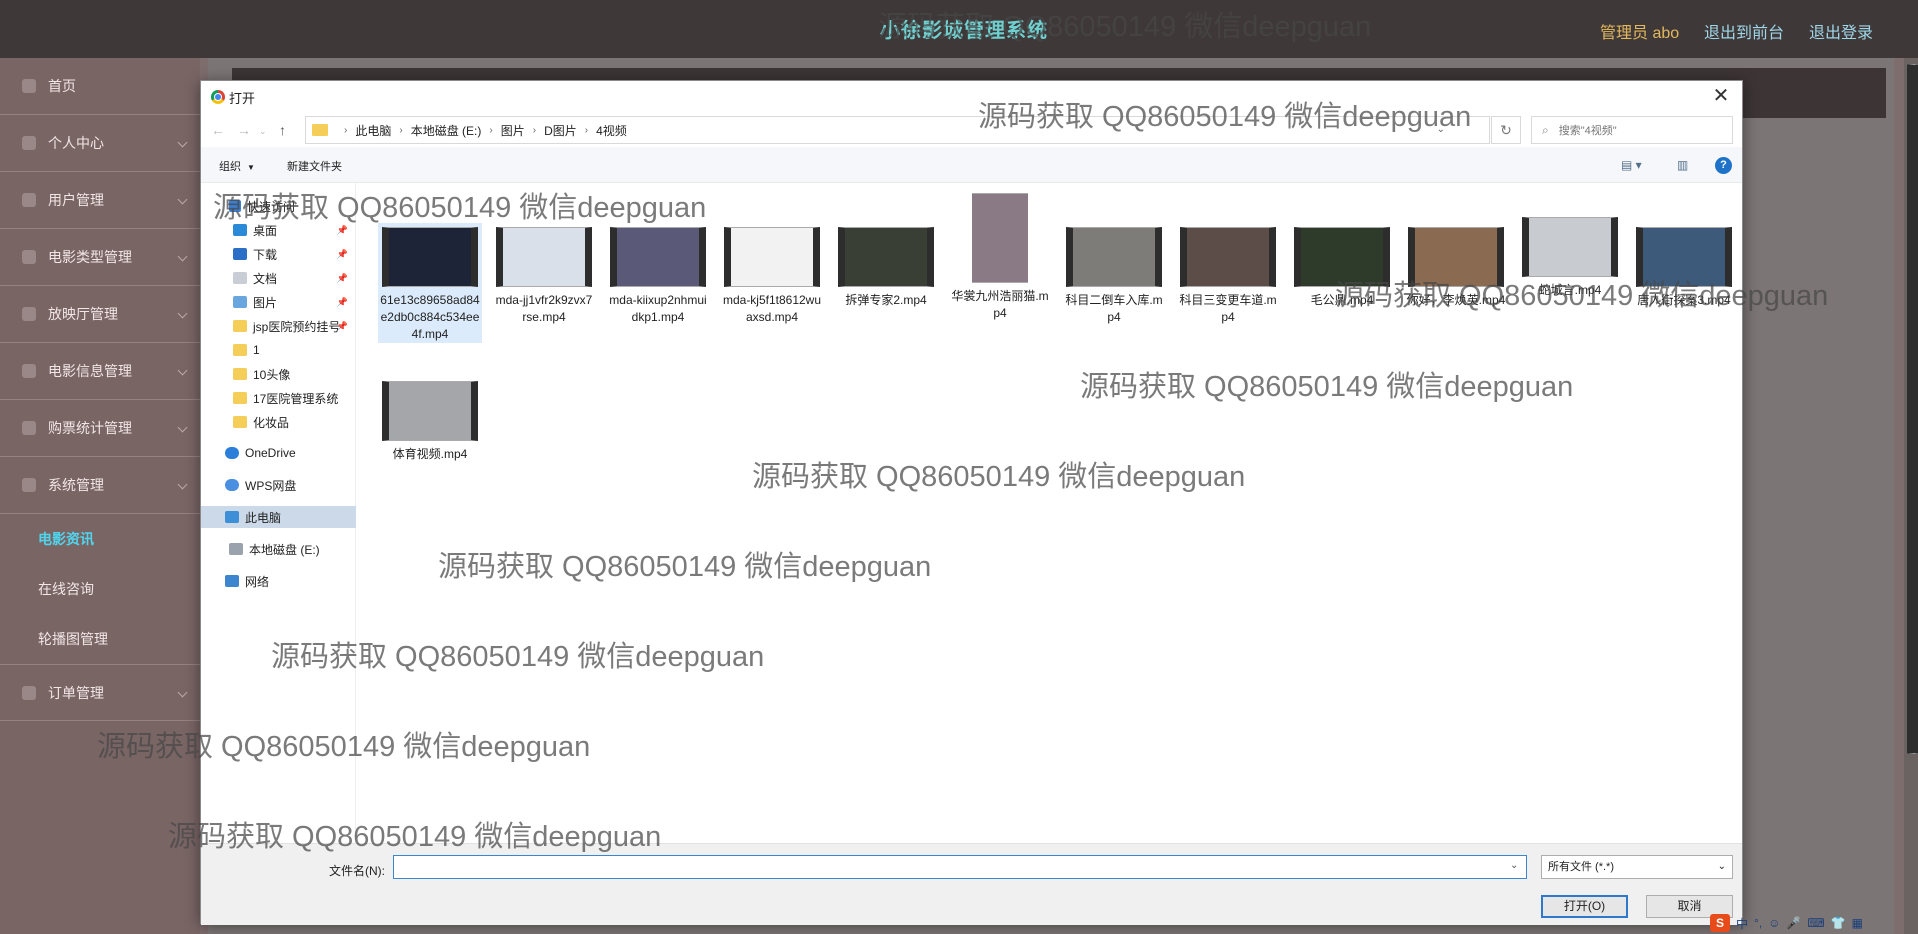 The width and height of the screenshot is (1918, 934). Describe the element at coordinates (897, 130) in the screenshot. I see `address-bar: › 此电脑 › 本地磁盘 (E:) › 图片 › D图片 › 4视频 ⌄` at that location.